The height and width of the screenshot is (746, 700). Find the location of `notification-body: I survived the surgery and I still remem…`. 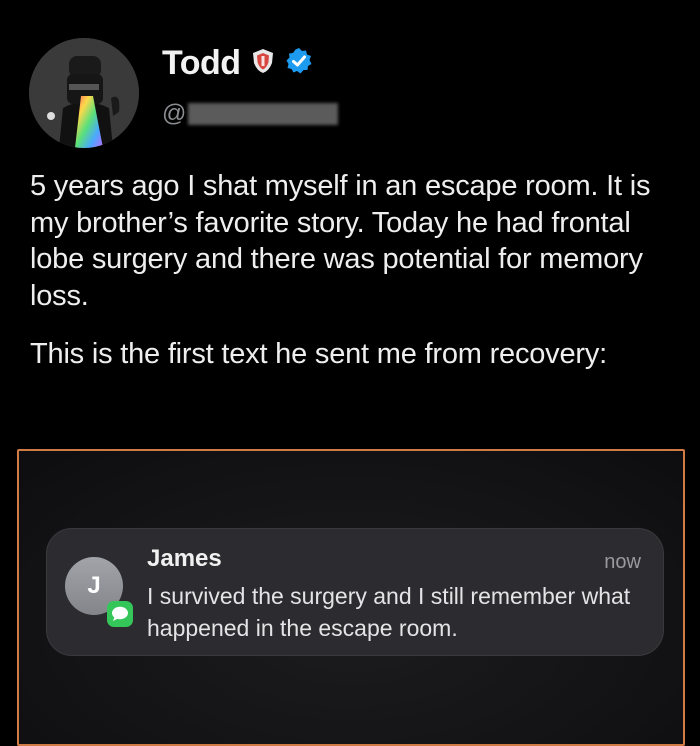

notification-body: I survived the surgery and I still remem… is located at coordinates (389, 612).